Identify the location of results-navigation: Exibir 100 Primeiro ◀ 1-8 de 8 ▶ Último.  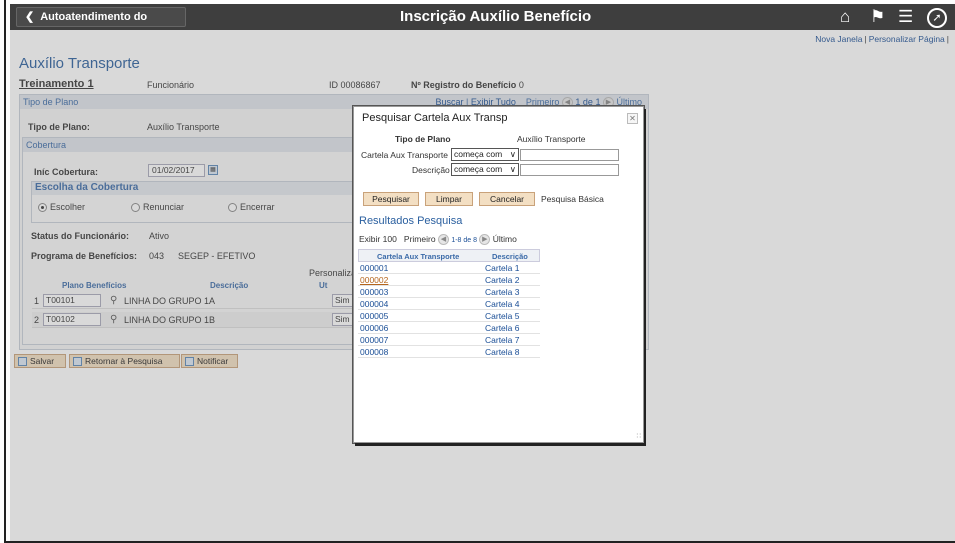
(438, 240).